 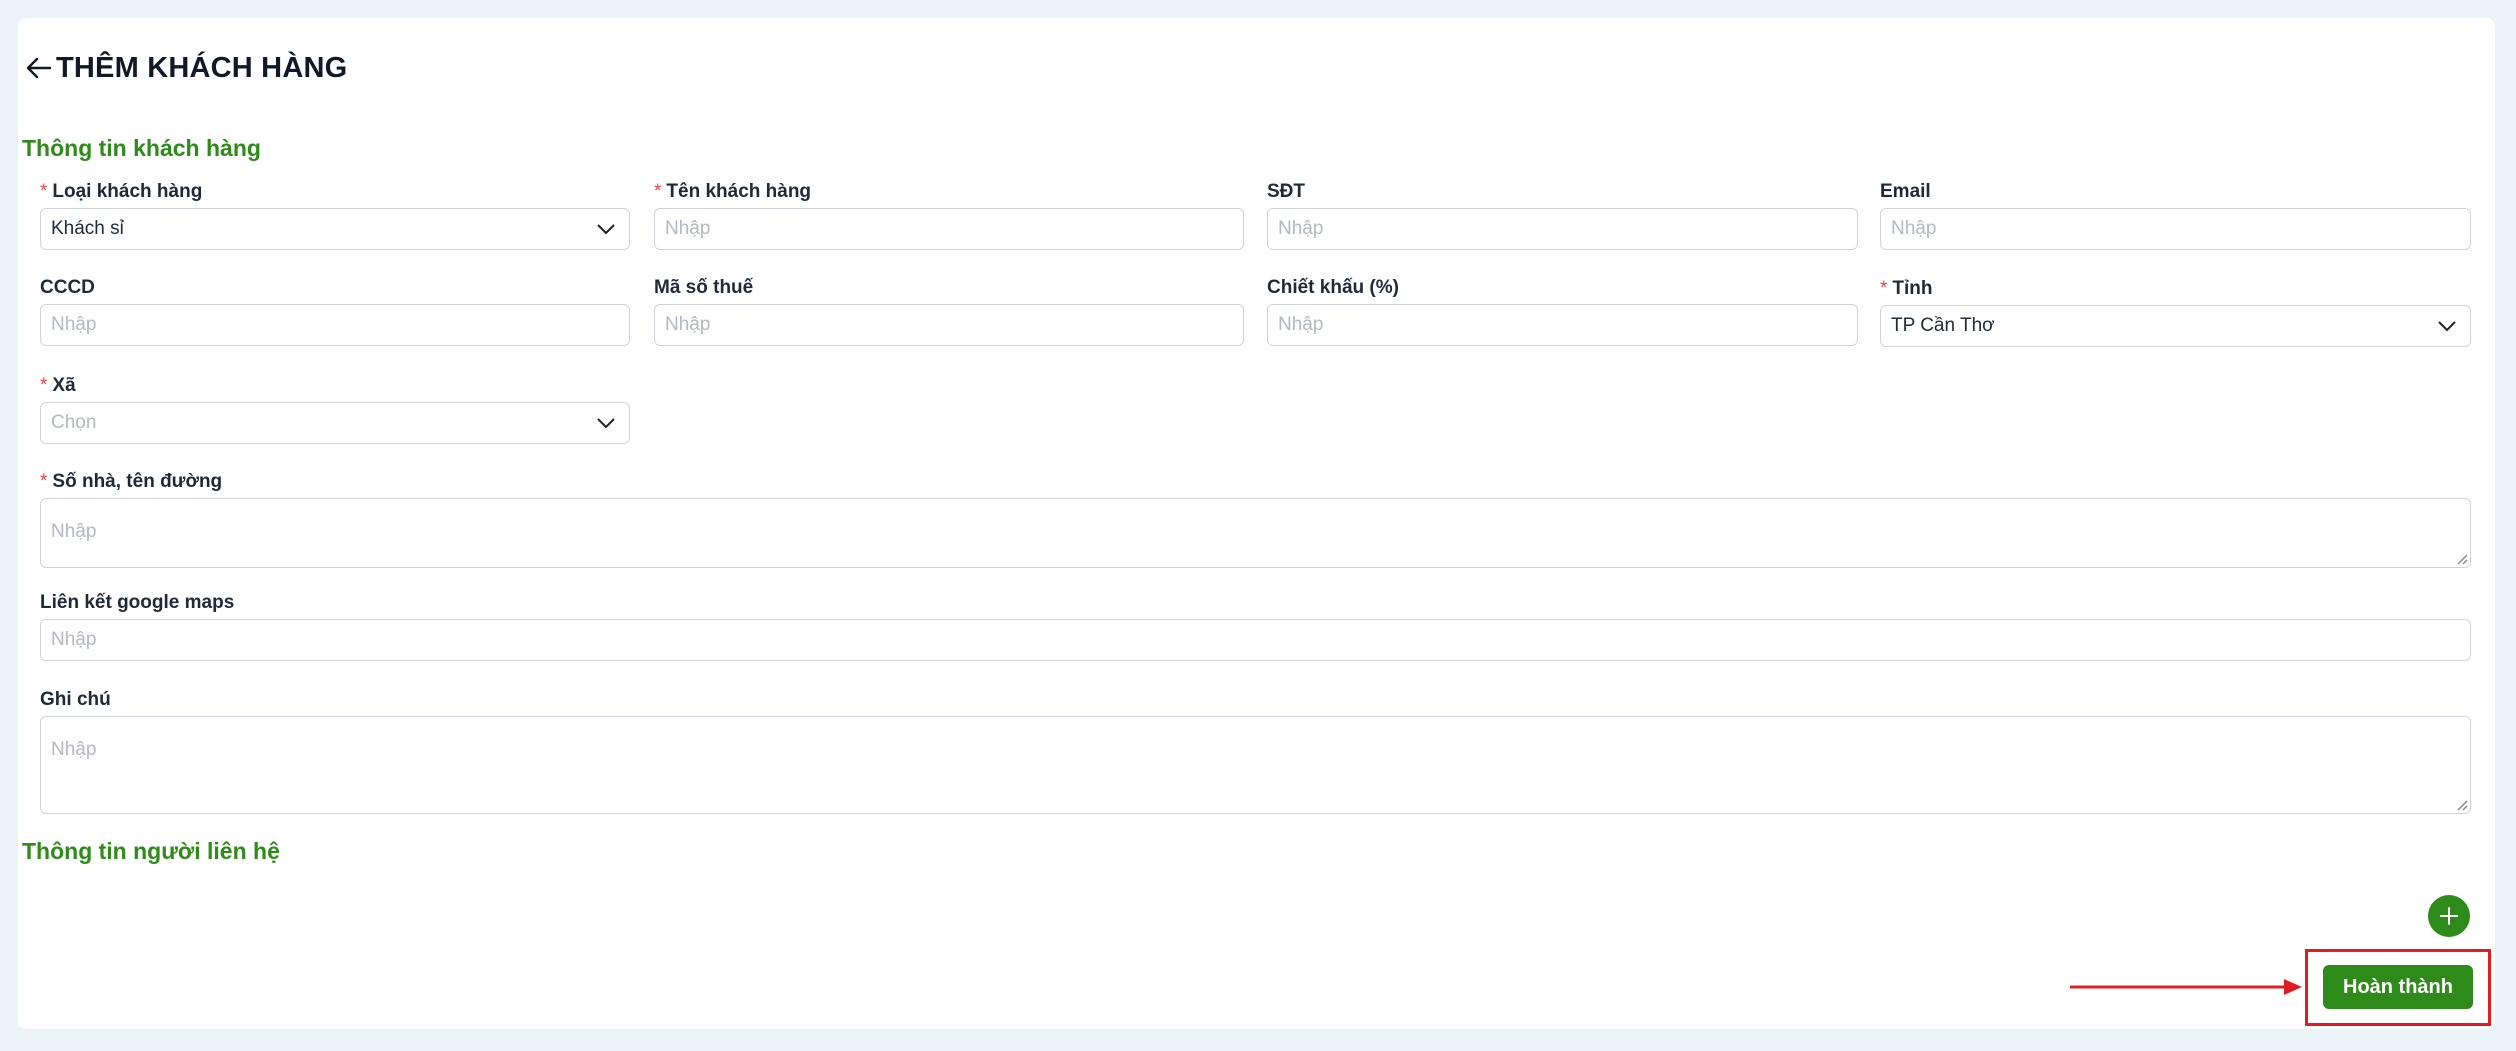 I want to click on id-card-input: Nhập, so click(x=335, y=325).